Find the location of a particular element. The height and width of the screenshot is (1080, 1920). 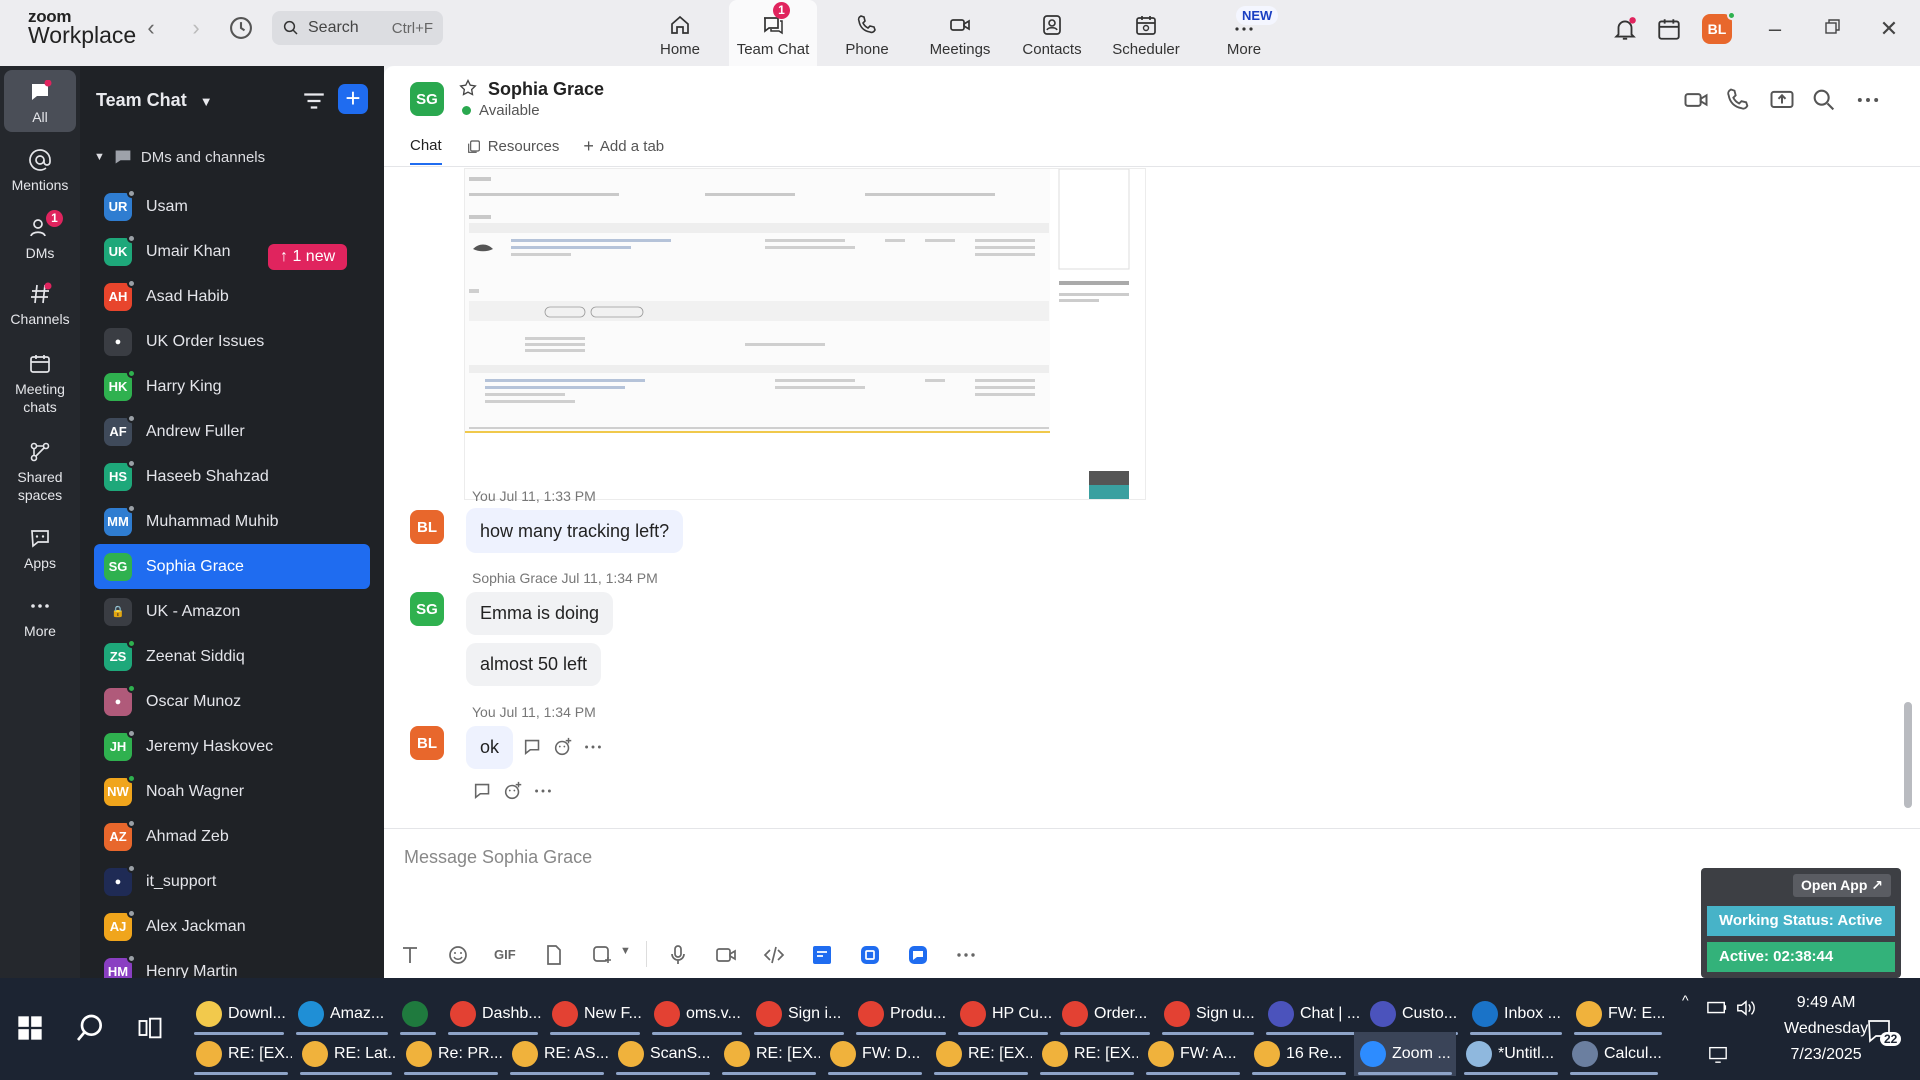

message-more-icon is located at coordinates (543, 791).